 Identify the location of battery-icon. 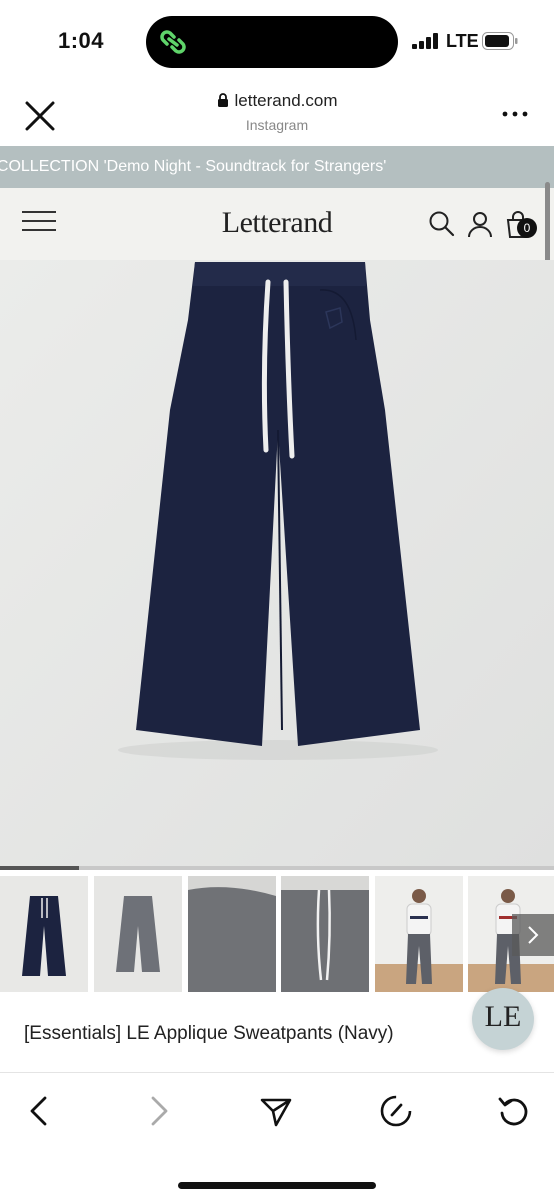
(500, 41).